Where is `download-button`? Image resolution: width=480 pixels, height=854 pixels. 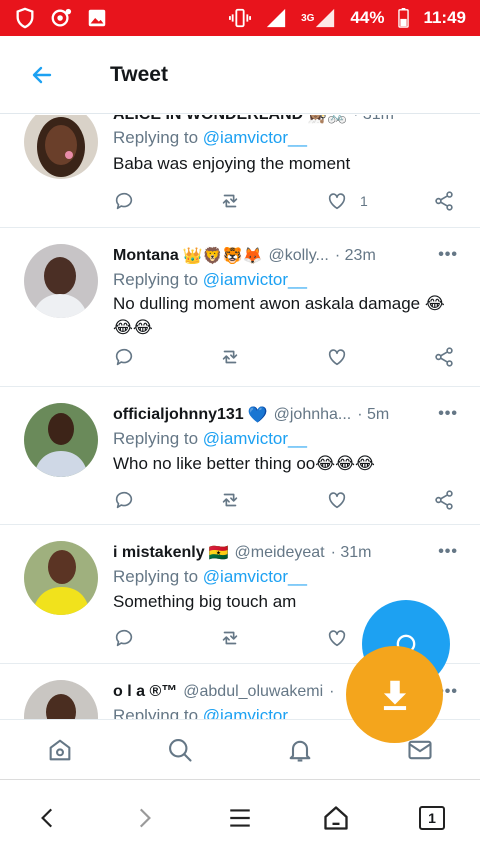
download-button is located at coordinates (394, 694).